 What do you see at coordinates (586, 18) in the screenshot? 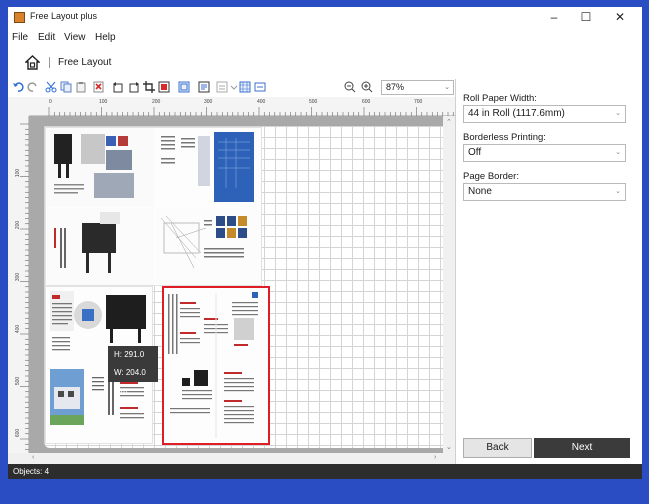
I see `maximize-button: ☐` at bounding box center [586, 18].